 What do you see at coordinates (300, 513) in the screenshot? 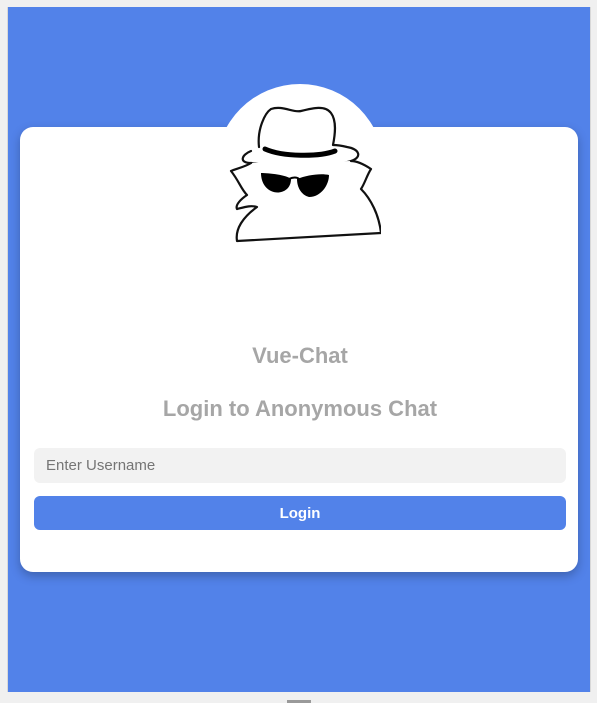
I see `login-button: Login` at bounding box center [300, 513].